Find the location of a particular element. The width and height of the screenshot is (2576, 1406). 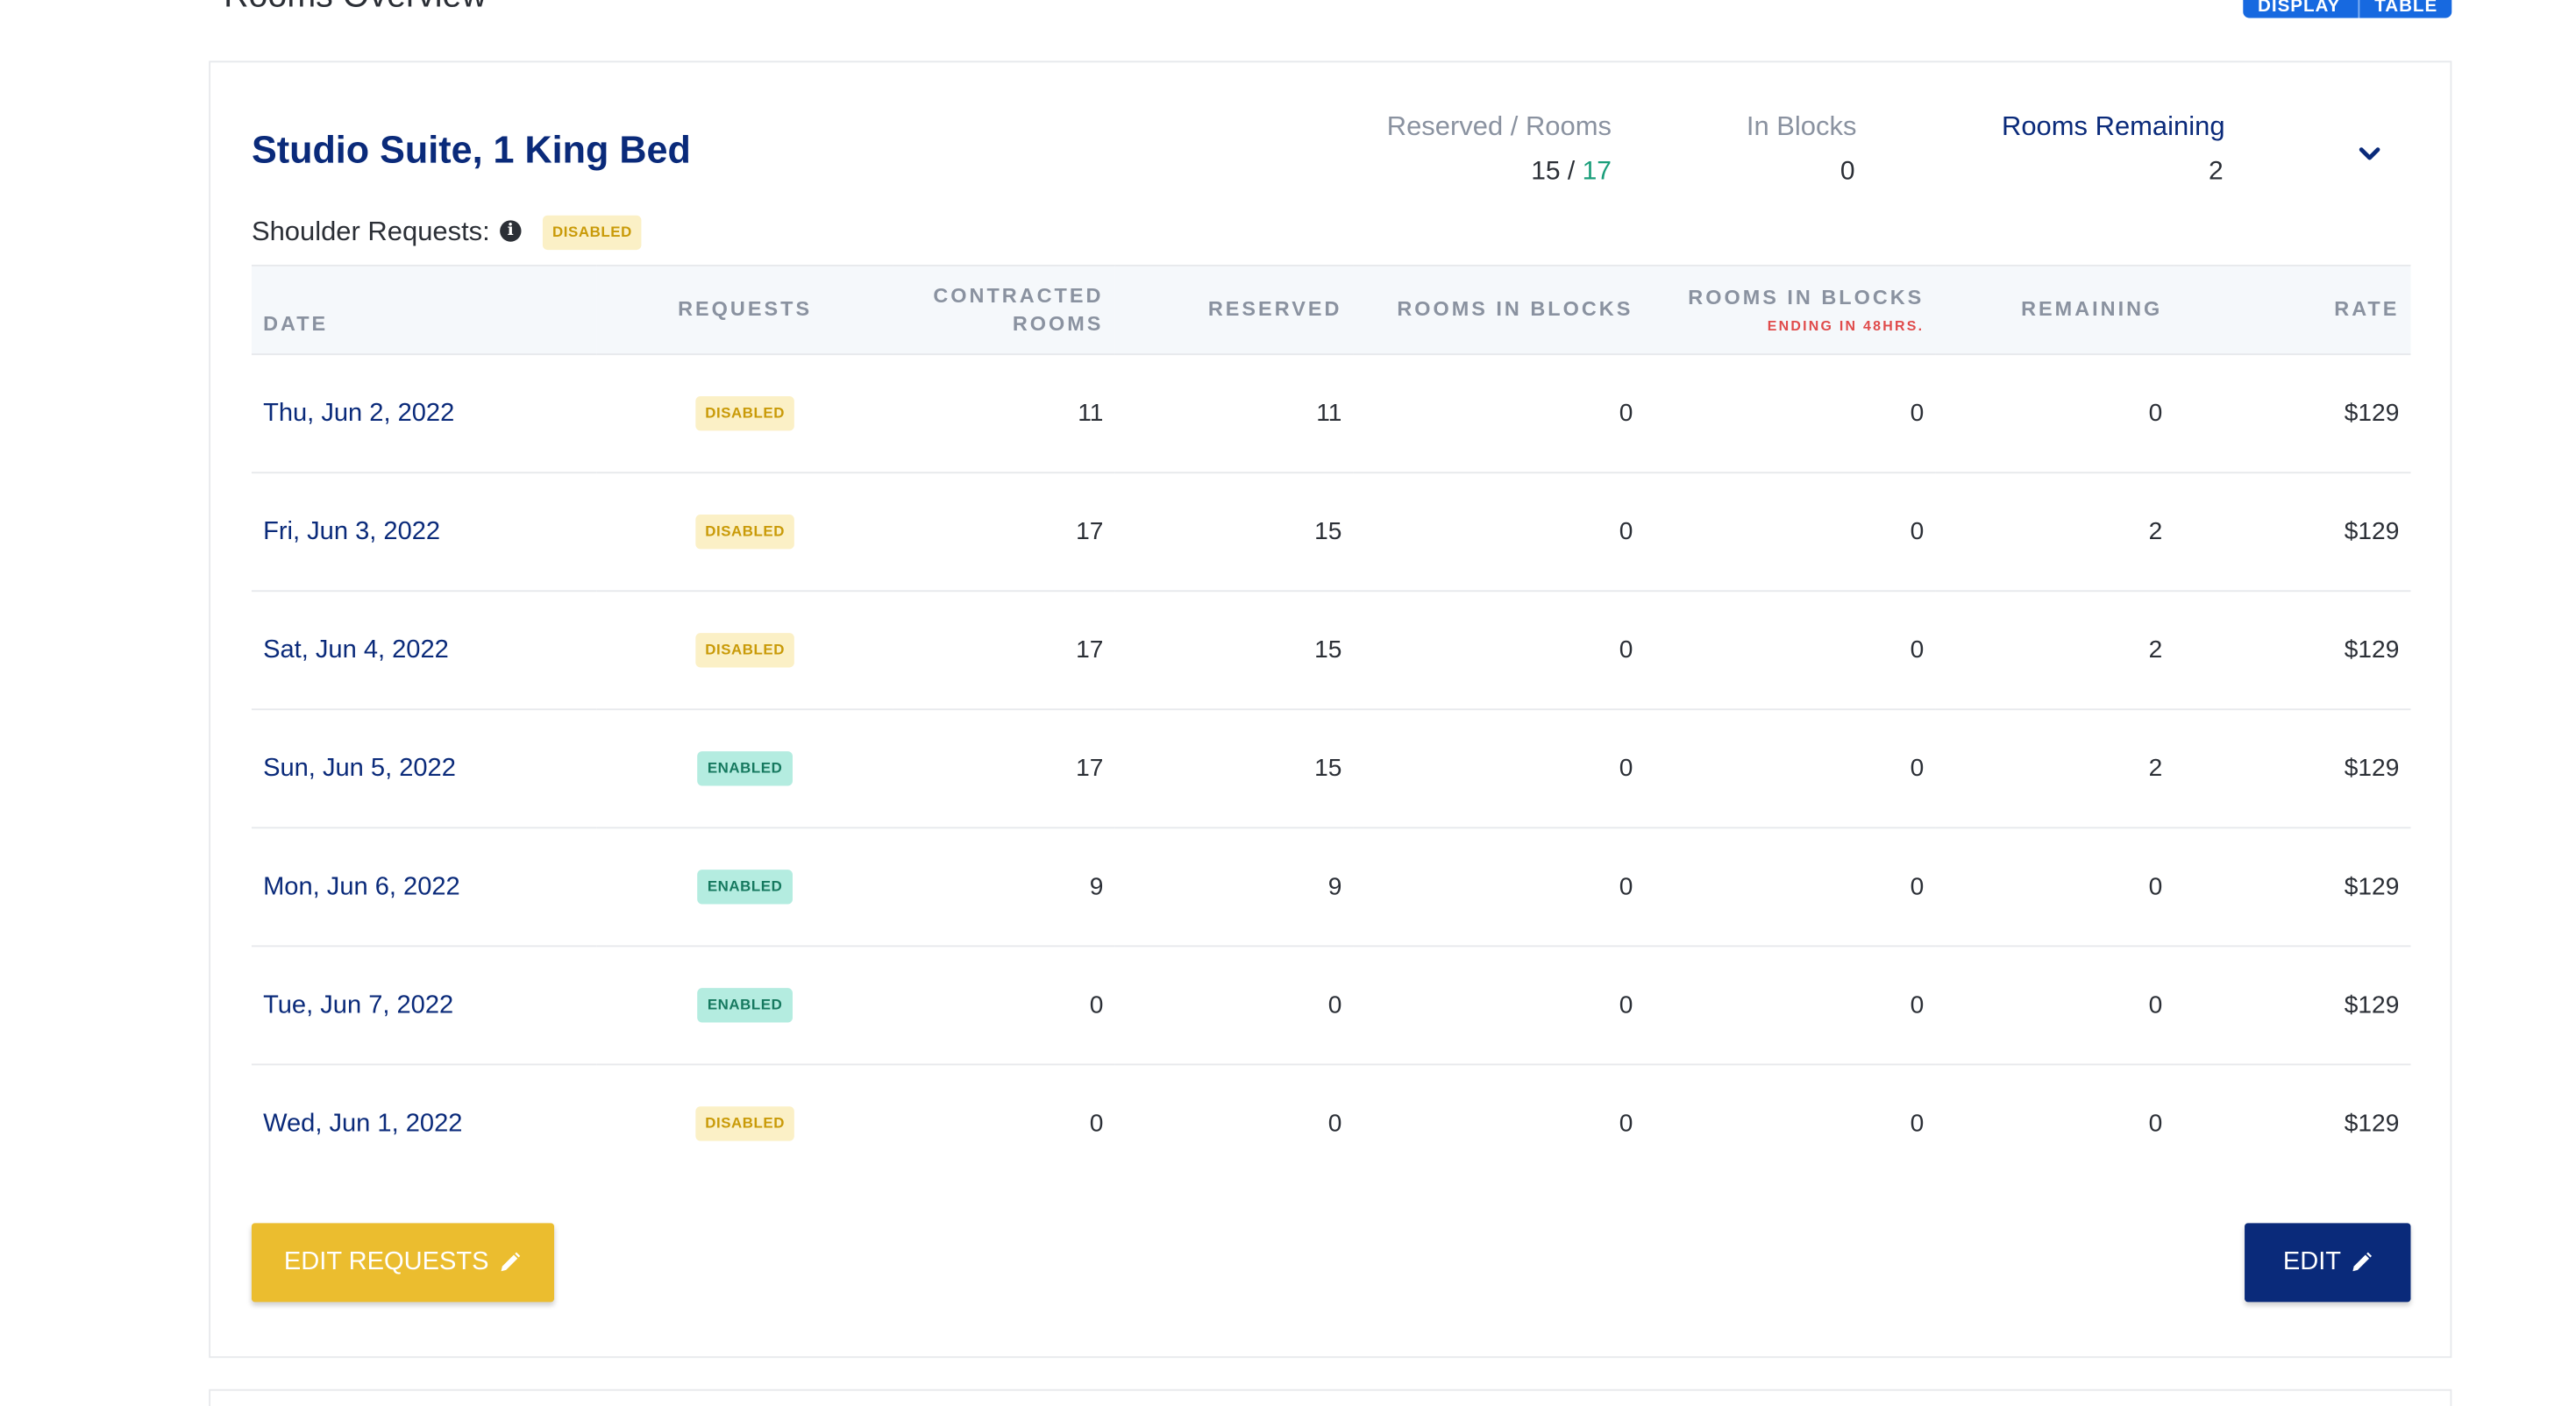

ending-note: ENDING IN 48HRS. is located at coordinates (1846, 325).